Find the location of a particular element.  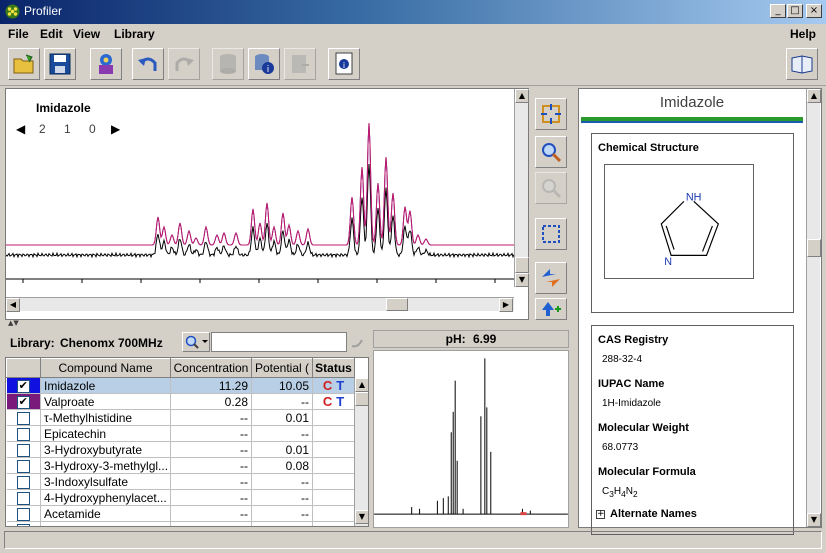

level-1: 1 is located at coordinates (67, 129).